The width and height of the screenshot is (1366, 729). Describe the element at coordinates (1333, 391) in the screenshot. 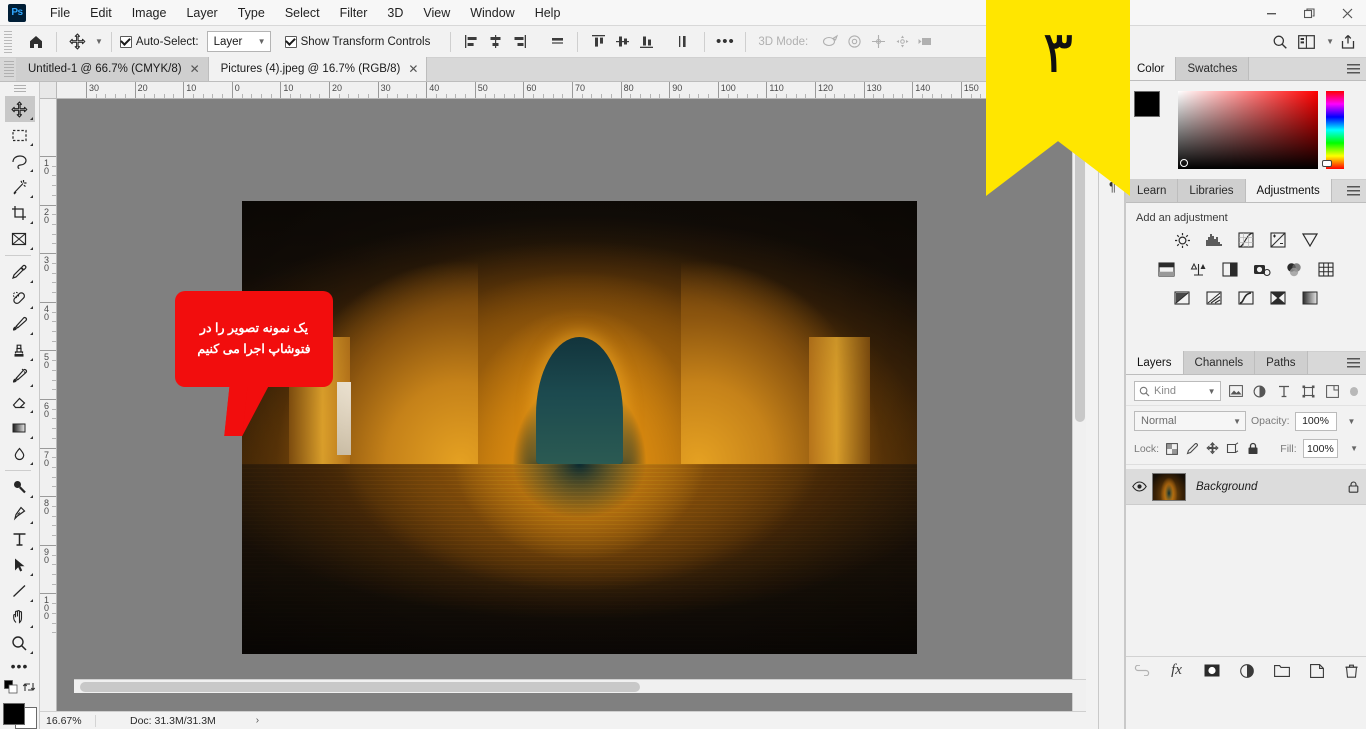

I see `smart-object-filter-icon` at that location.